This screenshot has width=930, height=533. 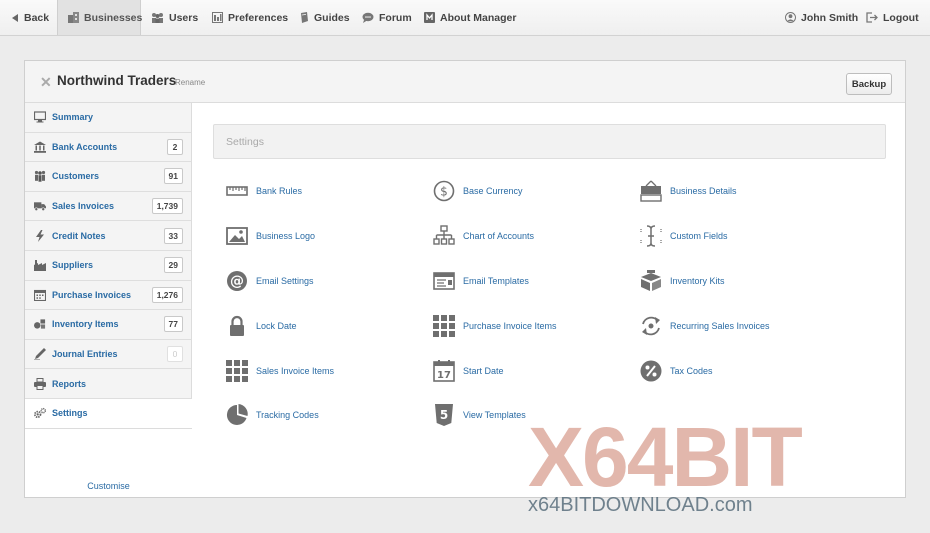 What do you see at coordinates (478, 191) in the screenshot?
I see `setting-base-currency: $ Base Currency` at bounding box center [478, 191].